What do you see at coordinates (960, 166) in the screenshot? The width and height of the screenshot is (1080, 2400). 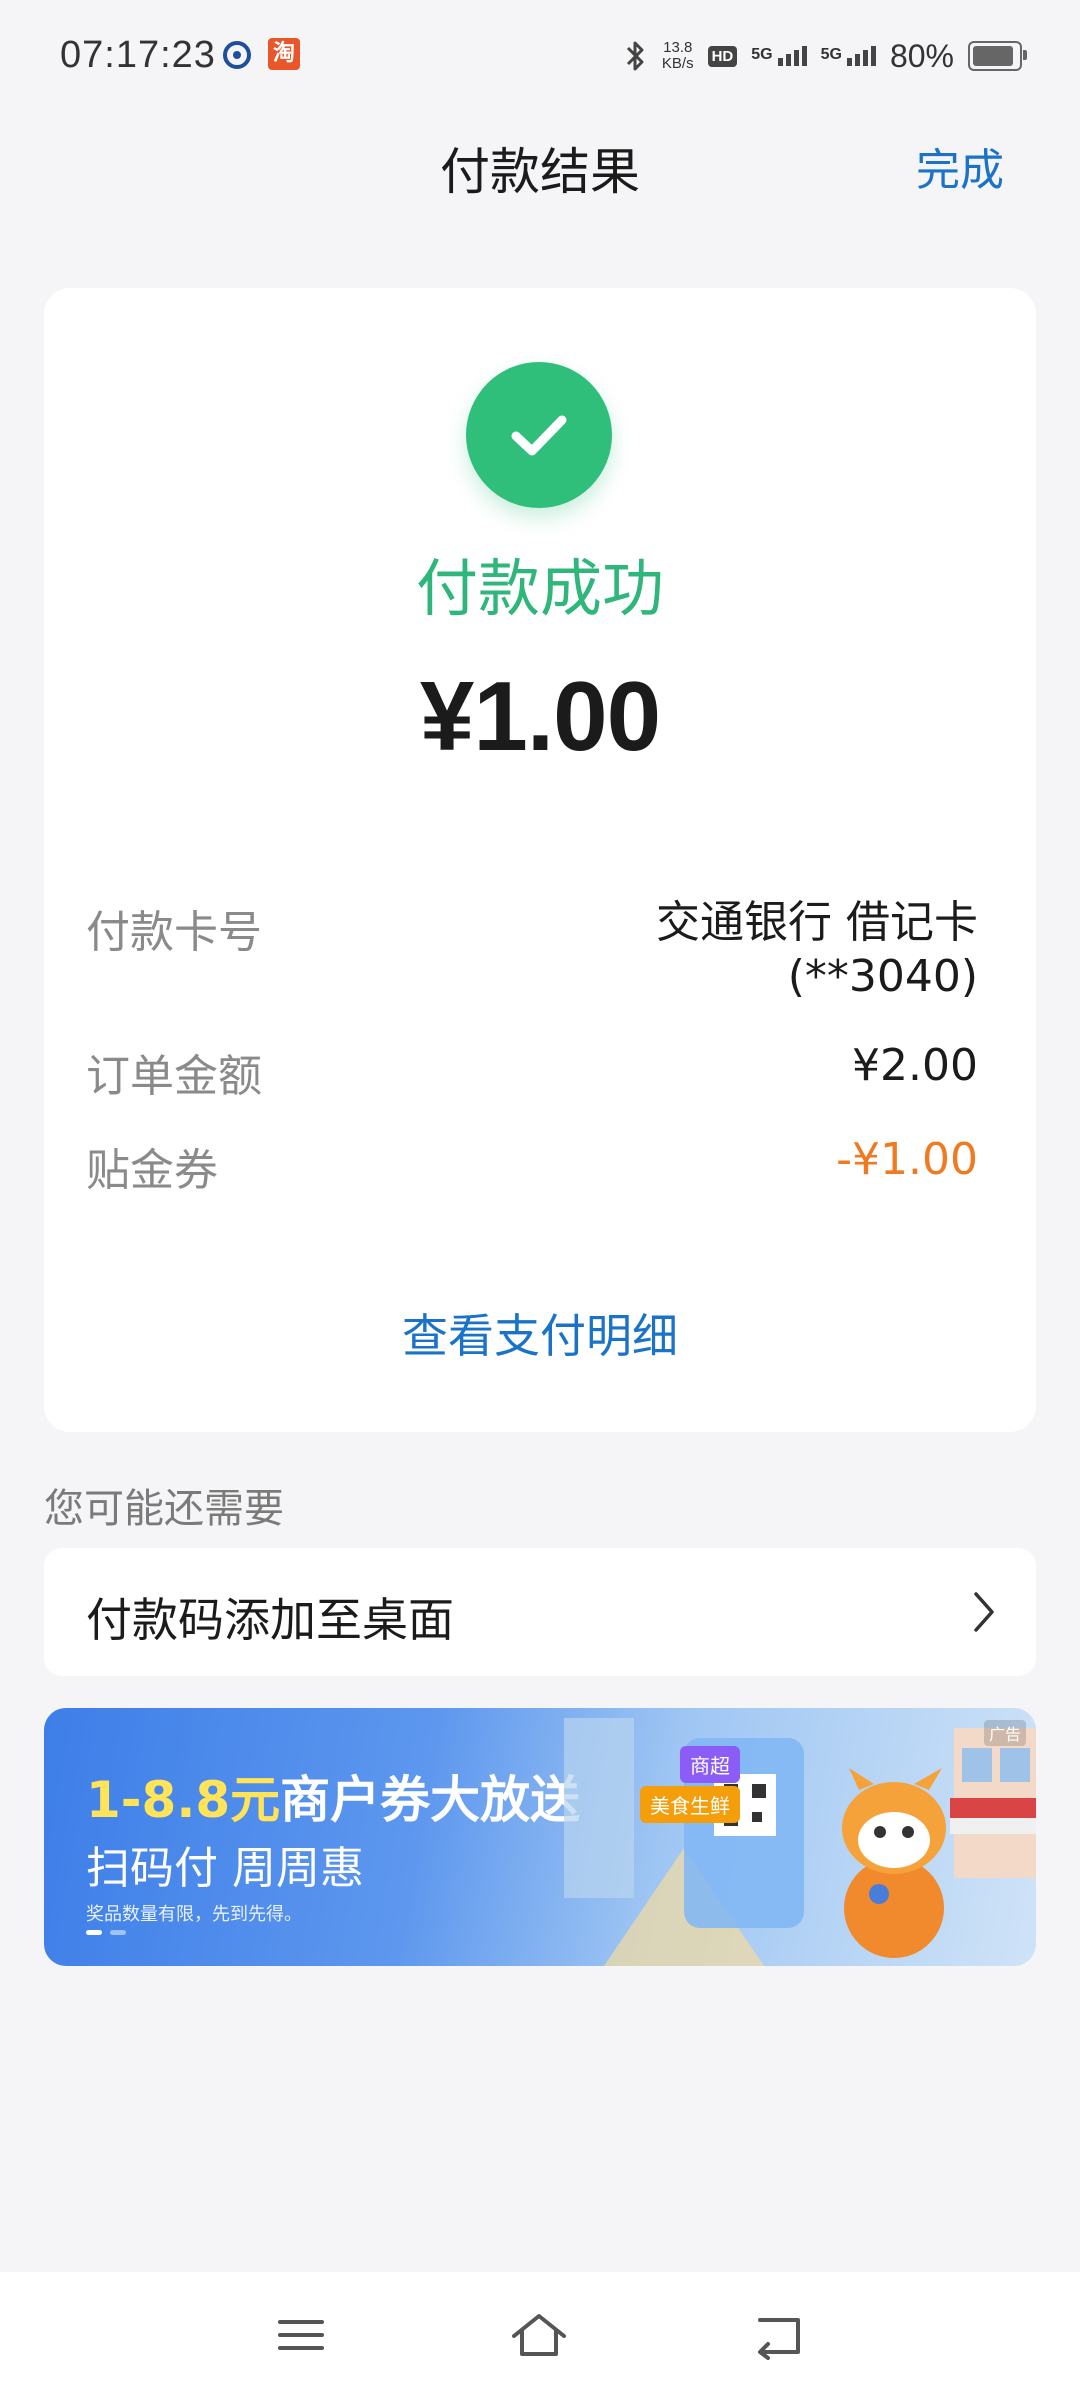 I see `done-button: 完成` at bounding box center [960, 166].